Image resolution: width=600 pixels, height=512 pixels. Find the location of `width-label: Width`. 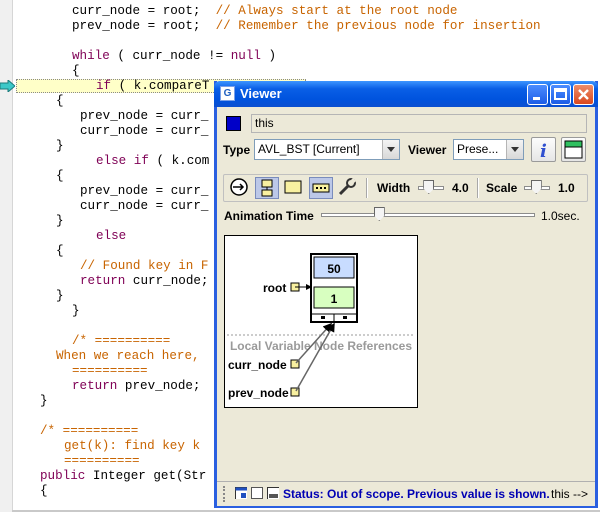

width-label: Width is located at coordinates (394, 188).